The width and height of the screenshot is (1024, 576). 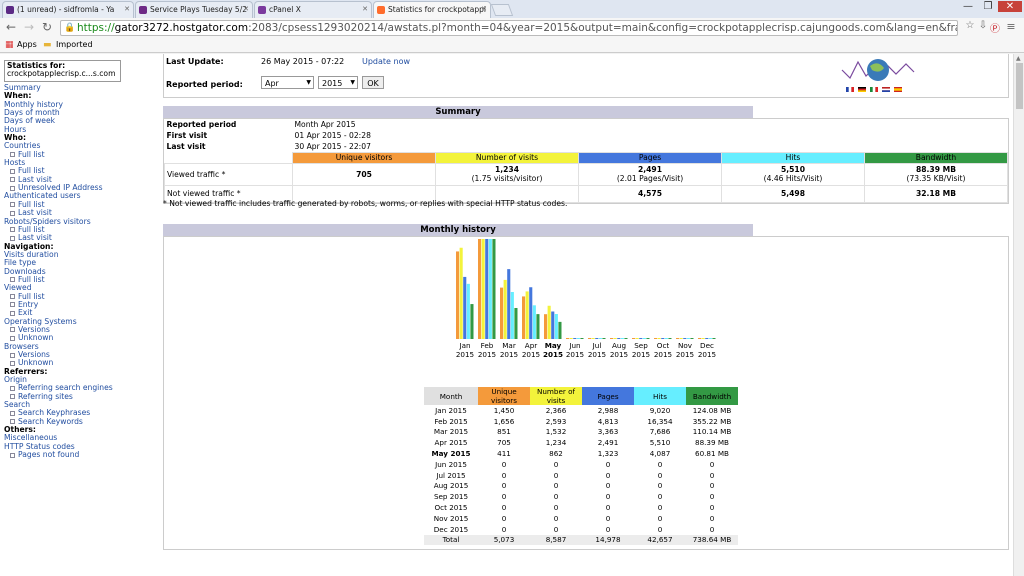 What do you see at coordinates (11, 27) in the screenshot?
I see `back-icon: ←` at bounding box center [11, 27].